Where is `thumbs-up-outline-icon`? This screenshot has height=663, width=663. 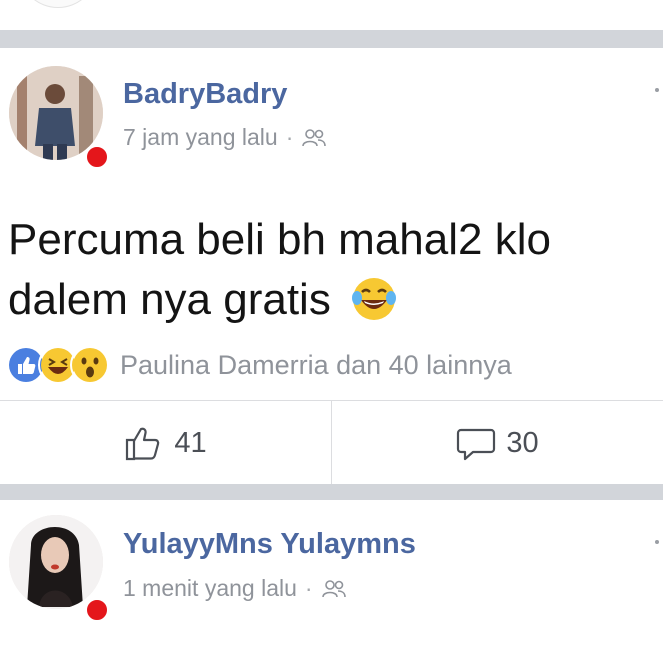
thumbs-up-outline-icon is located at coordinates (143, 444).